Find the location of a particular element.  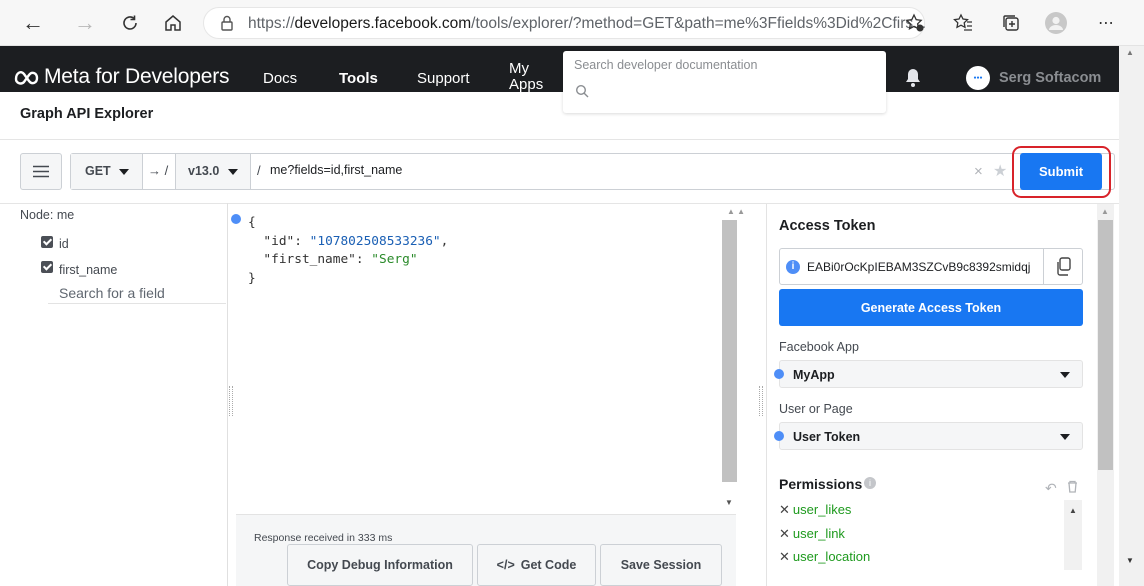

method-select: GET is located at coordinates (107, 171).